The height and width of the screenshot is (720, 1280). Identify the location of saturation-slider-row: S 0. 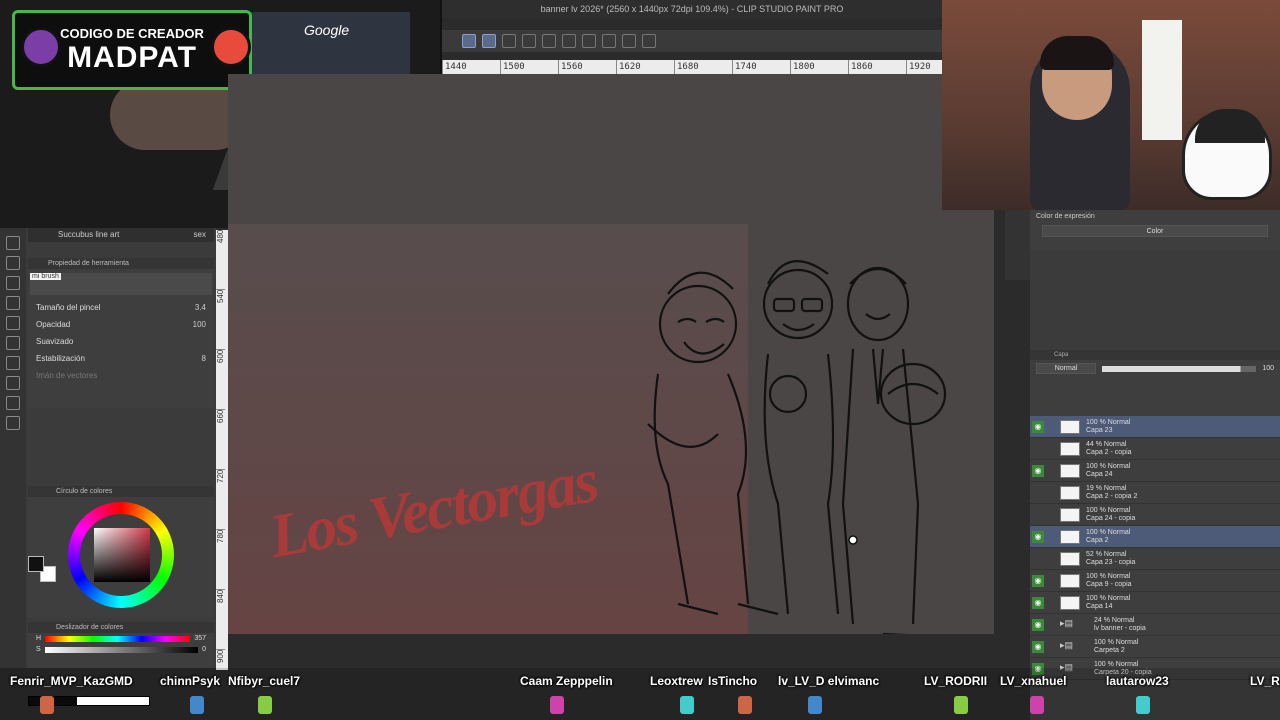
(121, 649).